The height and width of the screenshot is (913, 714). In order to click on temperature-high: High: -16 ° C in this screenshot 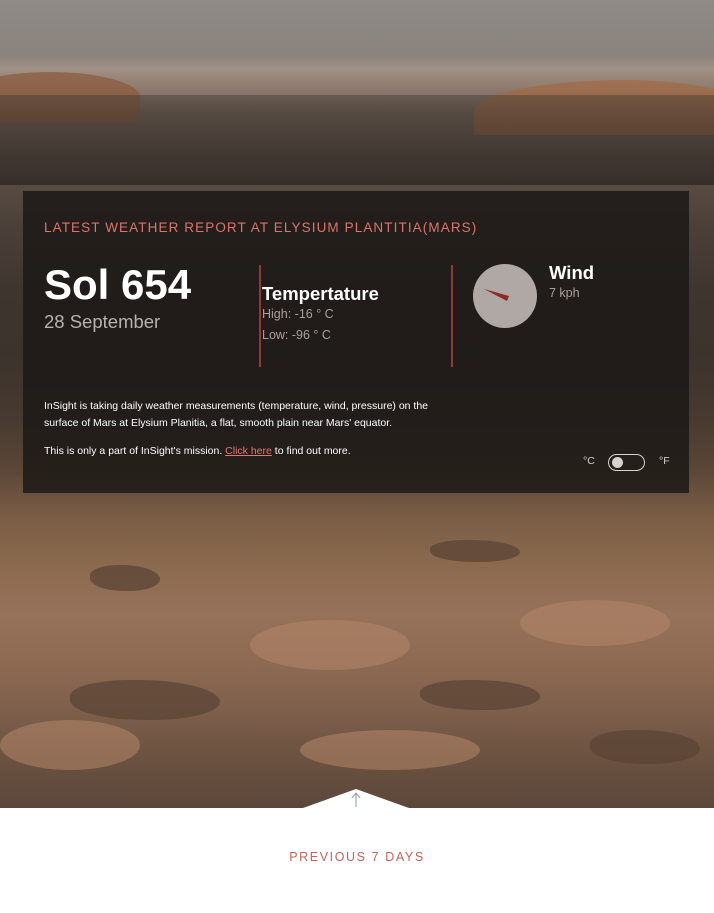, I will do `click(298, 314)`.